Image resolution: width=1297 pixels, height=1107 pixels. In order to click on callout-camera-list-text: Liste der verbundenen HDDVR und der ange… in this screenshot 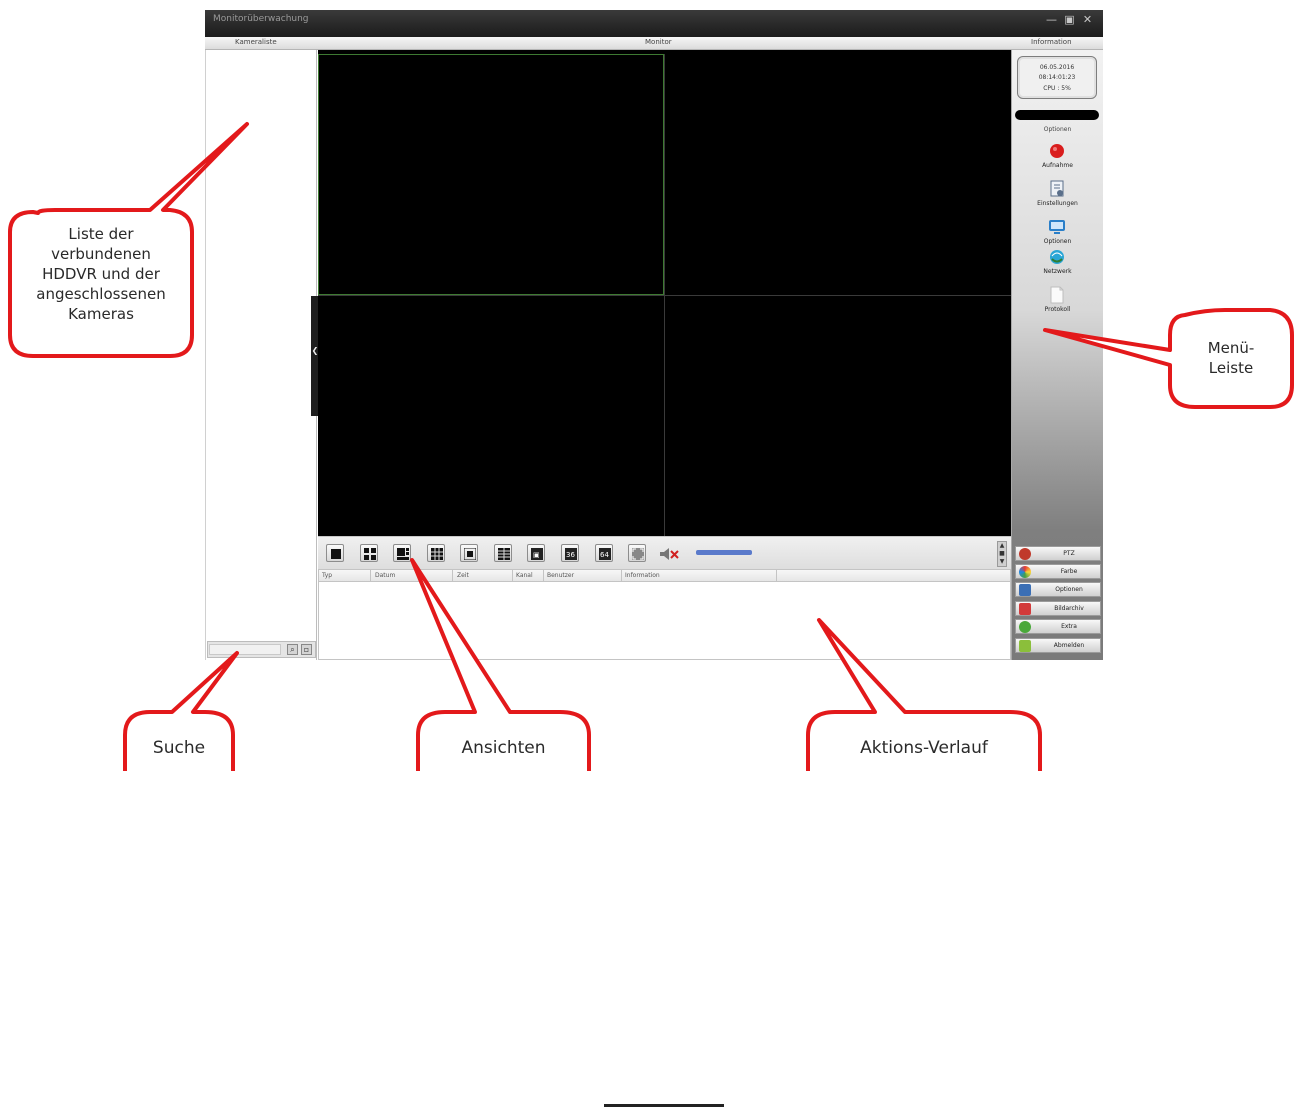, I will do `click(101, 274)`.